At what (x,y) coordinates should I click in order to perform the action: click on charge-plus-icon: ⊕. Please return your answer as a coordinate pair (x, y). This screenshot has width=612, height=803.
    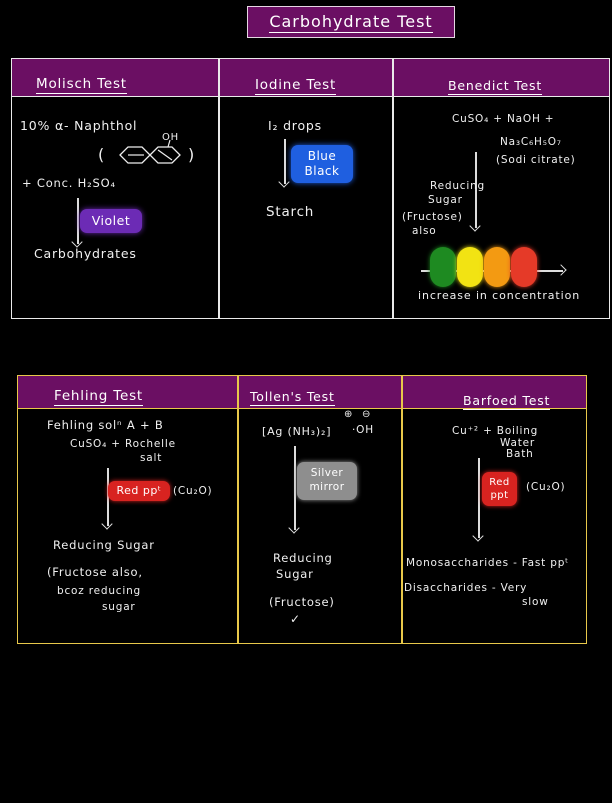
    Looking at the image, I should click on (349, 414).